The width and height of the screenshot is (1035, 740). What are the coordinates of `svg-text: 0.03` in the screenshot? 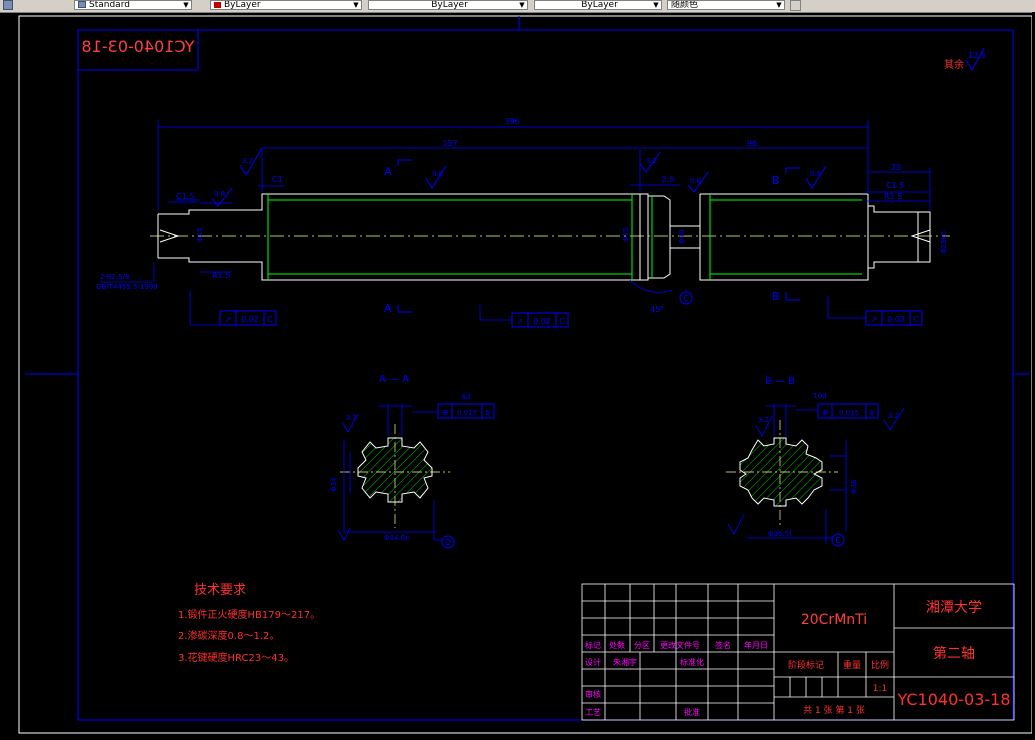 It's located at (896, 319).